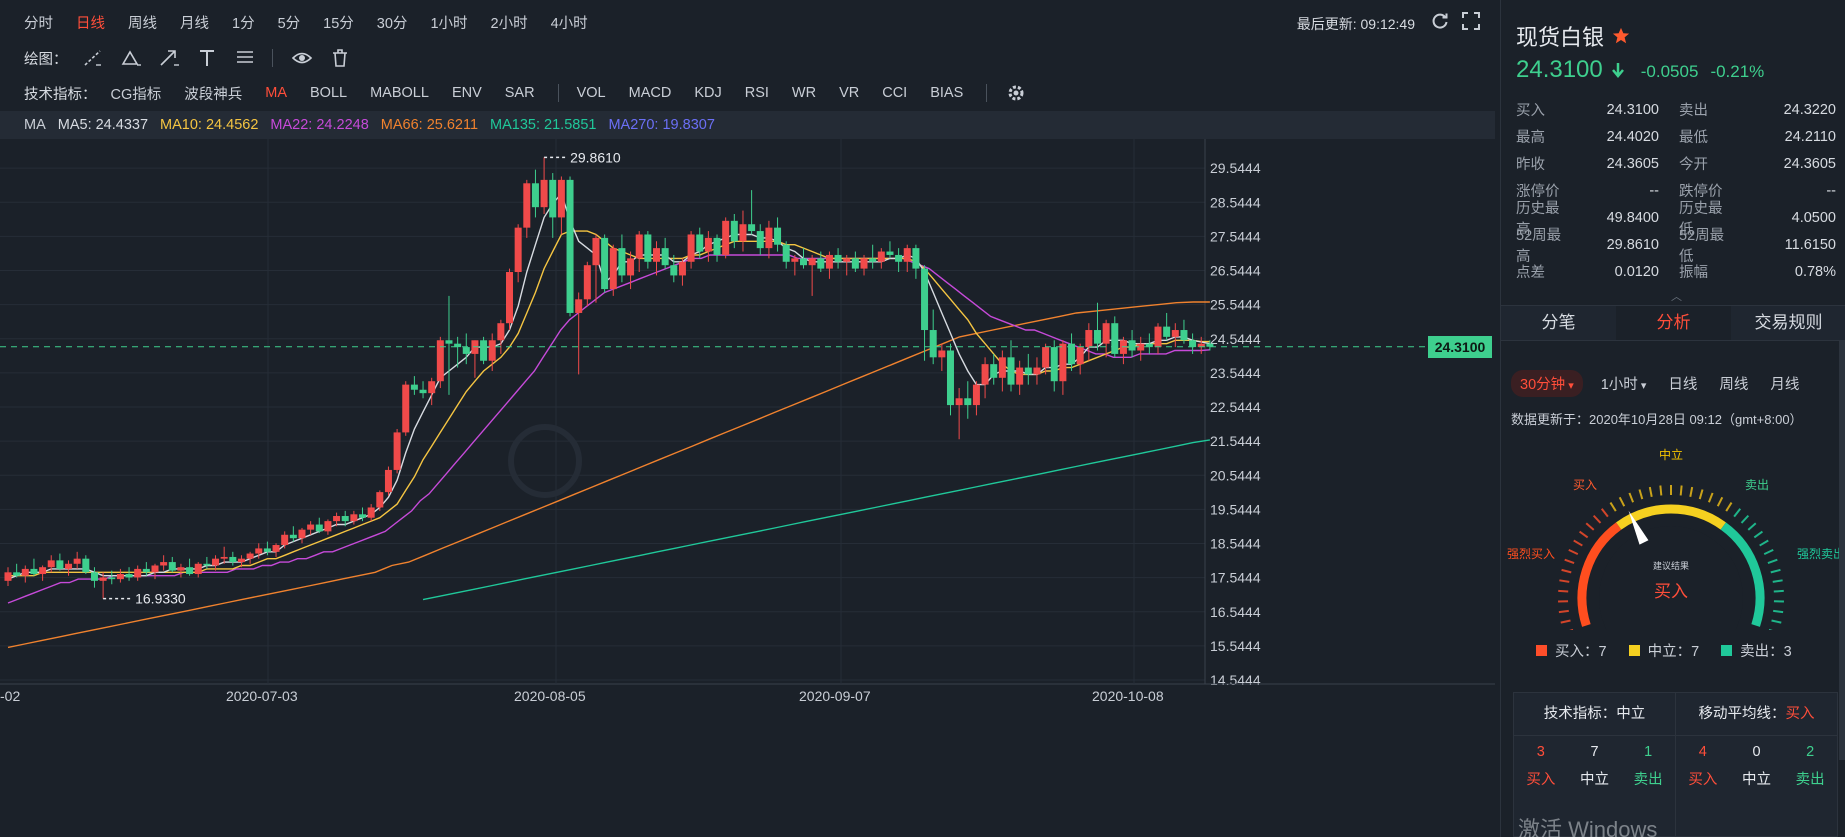 Image resolution: width=1845 pixels, height=837 pixels. What do you see at coordinates (1673, 323) in the screenshot?
I see `side-tab: 分析` at bounding box center [1673, 323].